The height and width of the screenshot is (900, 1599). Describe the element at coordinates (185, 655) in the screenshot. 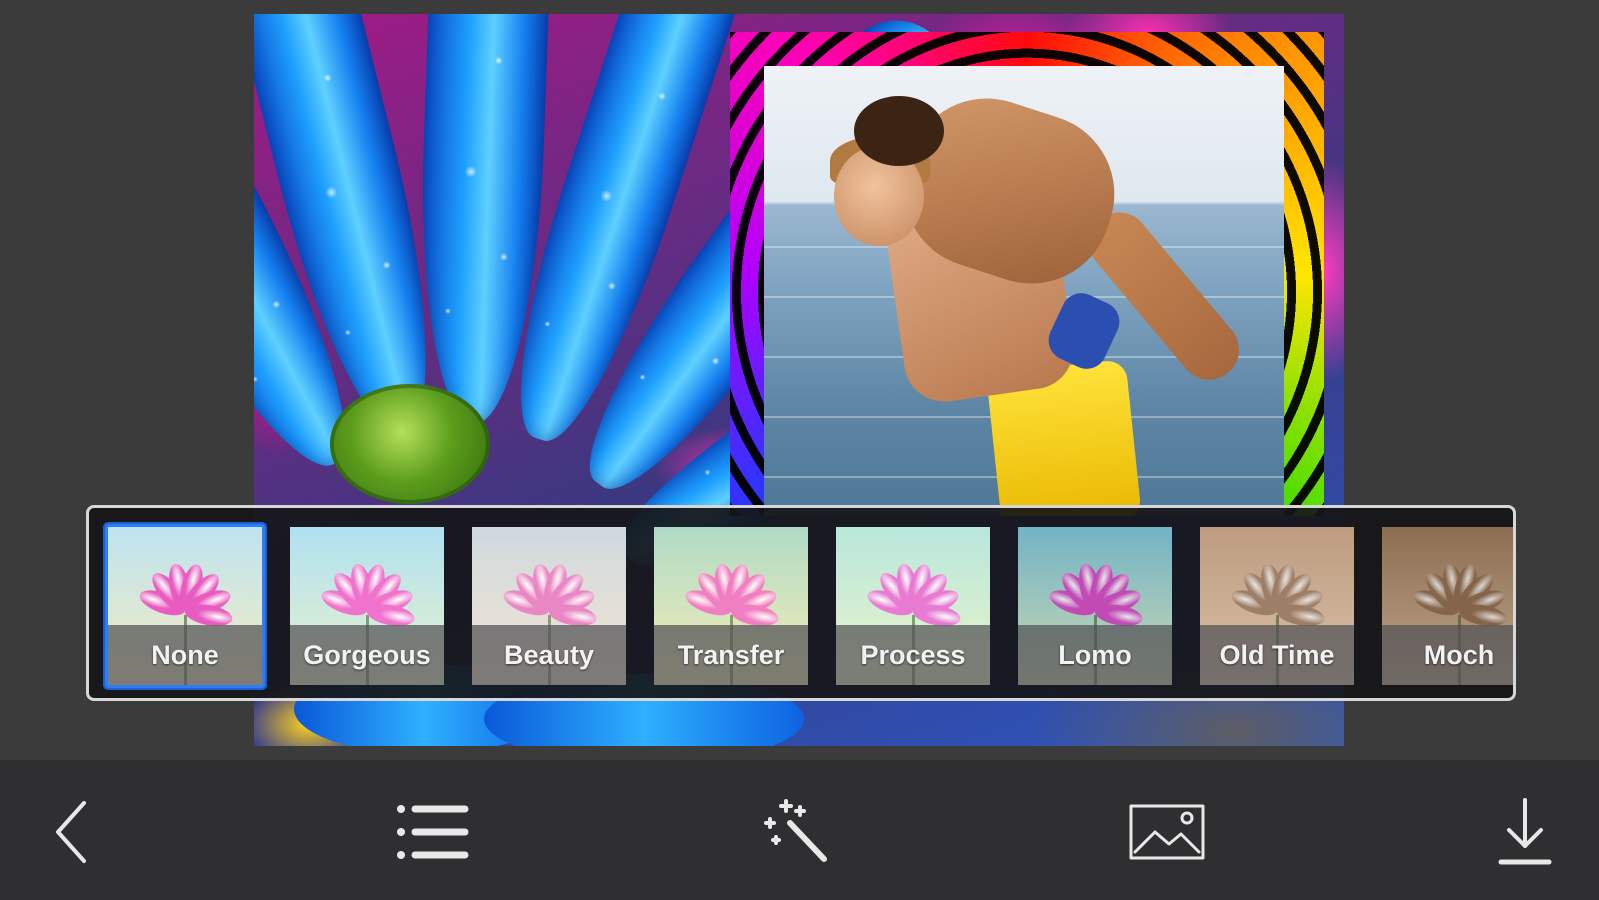

I see `filter-label: None` at that location.